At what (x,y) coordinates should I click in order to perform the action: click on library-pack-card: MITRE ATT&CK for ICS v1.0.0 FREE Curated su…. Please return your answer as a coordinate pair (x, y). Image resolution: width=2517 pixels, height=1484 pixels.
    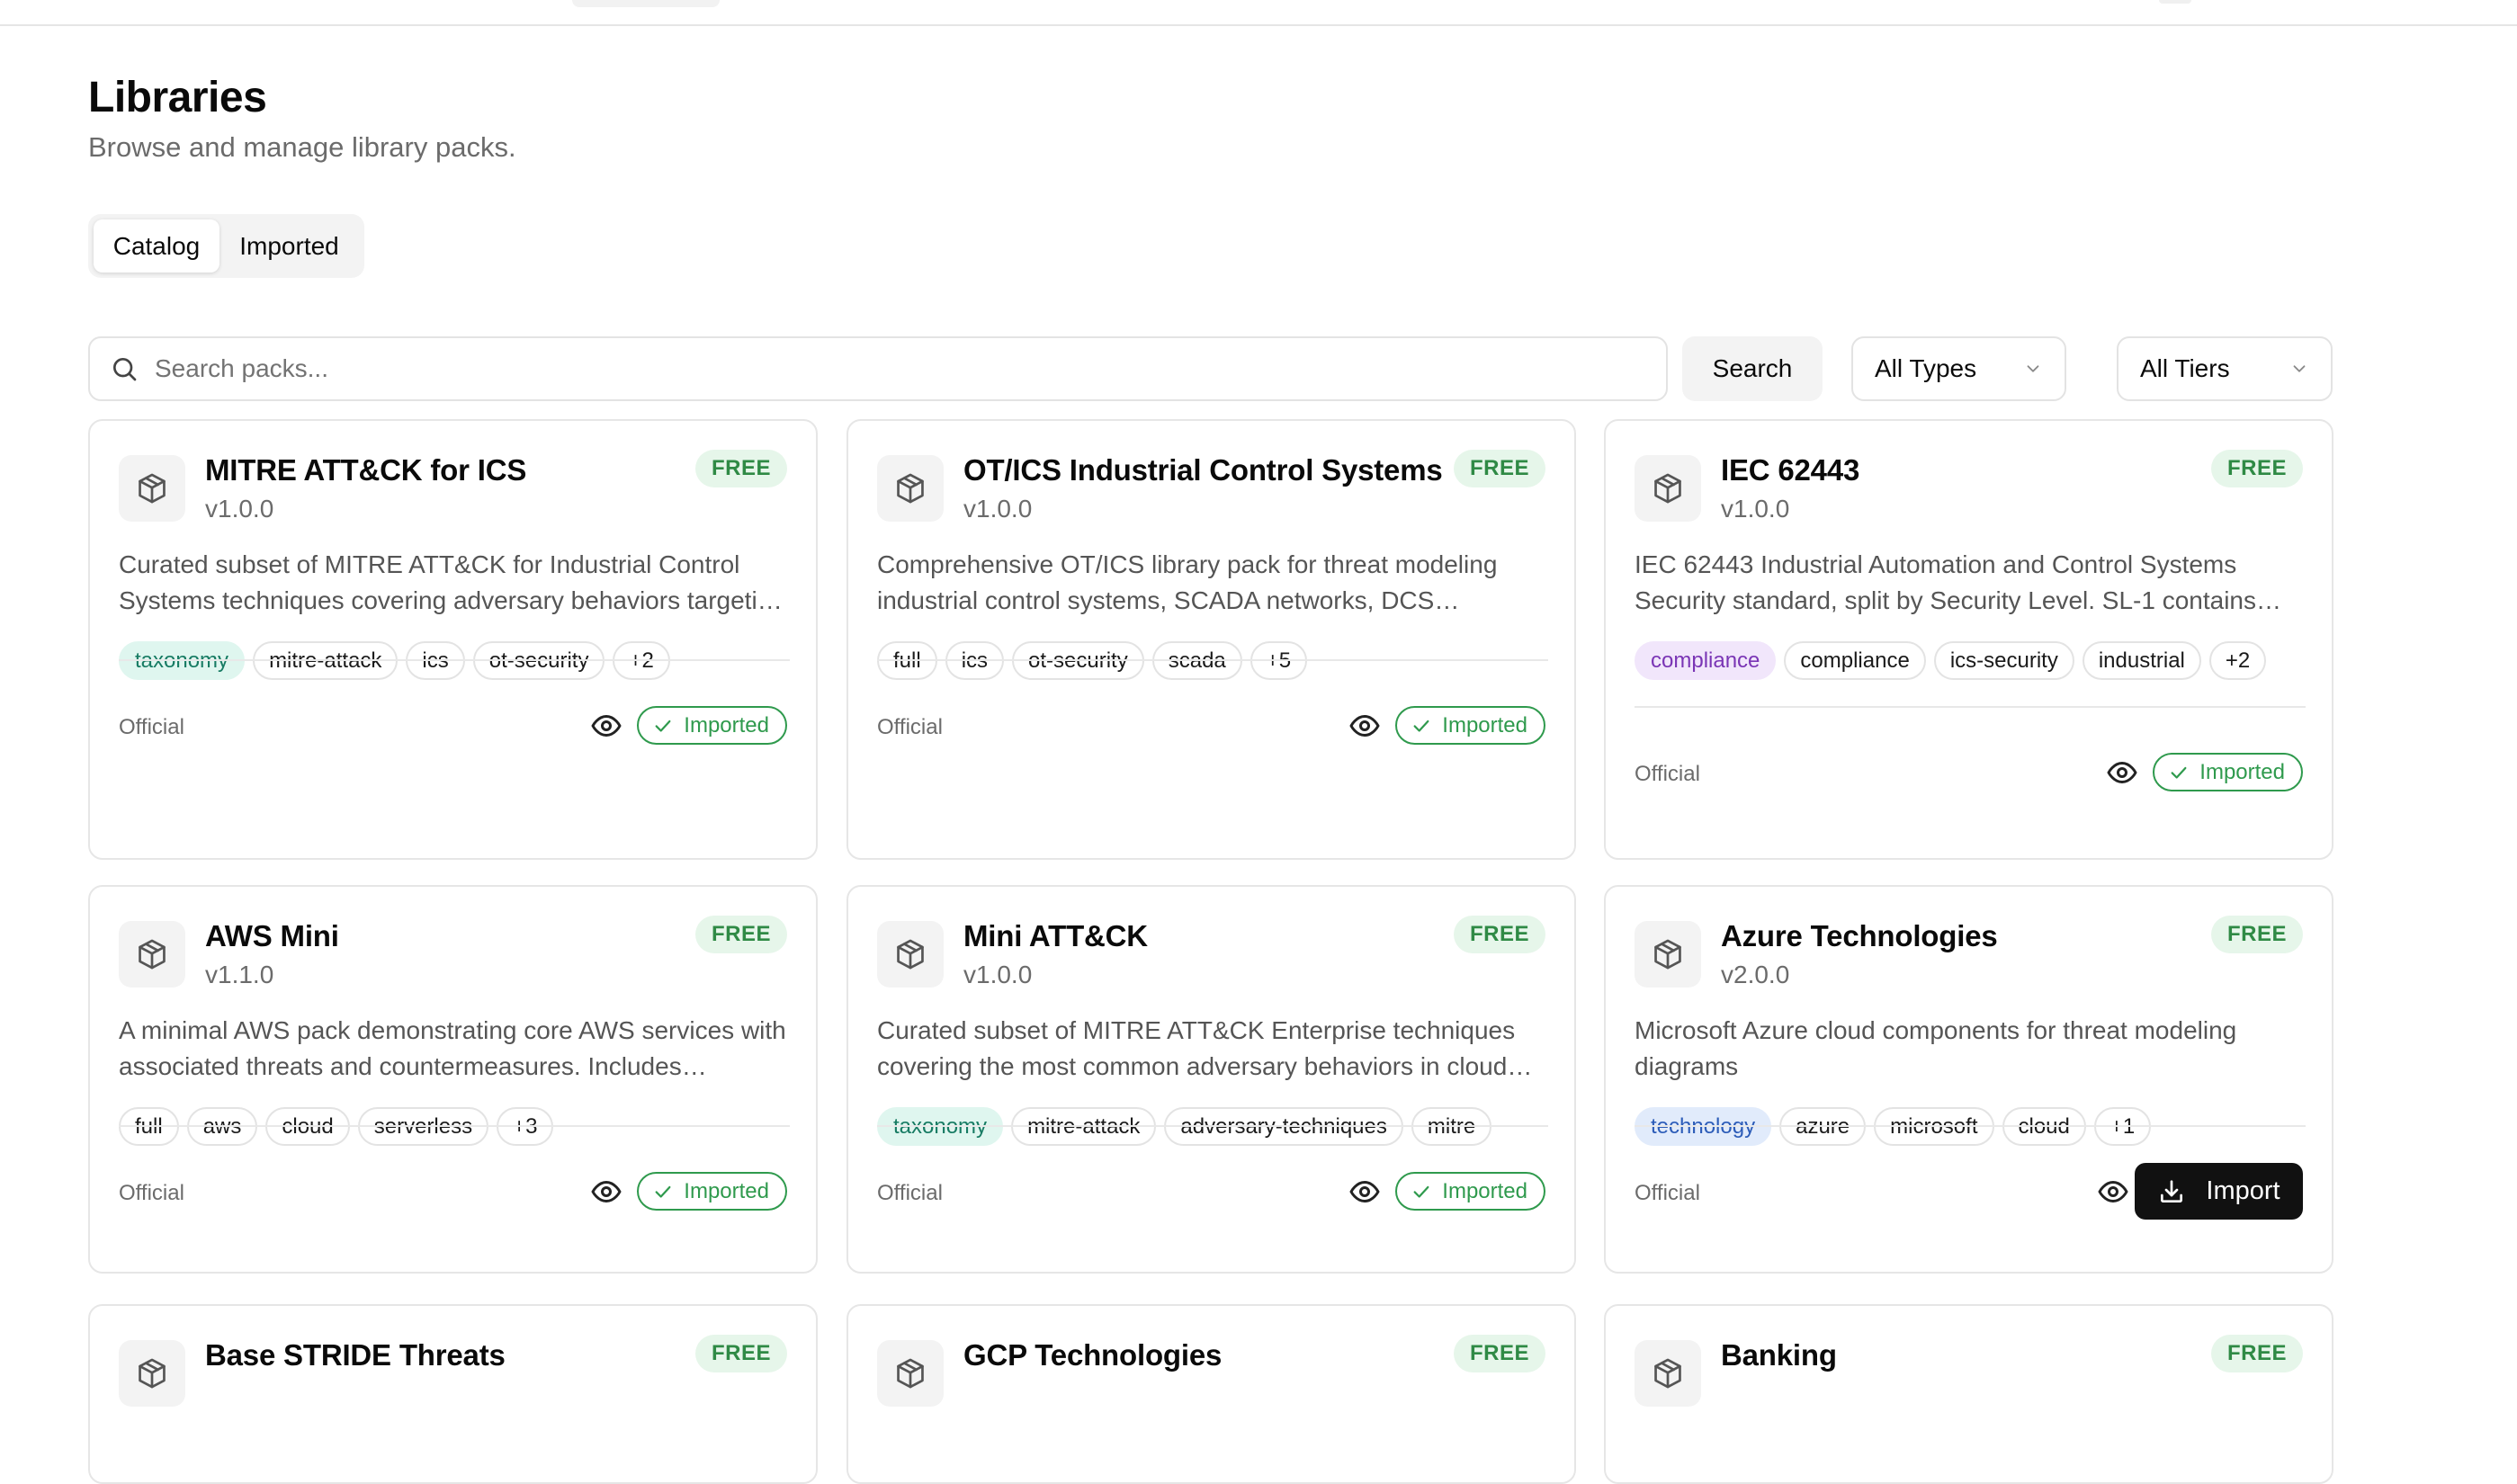
    Looking at the image, I should click on (453, 639).